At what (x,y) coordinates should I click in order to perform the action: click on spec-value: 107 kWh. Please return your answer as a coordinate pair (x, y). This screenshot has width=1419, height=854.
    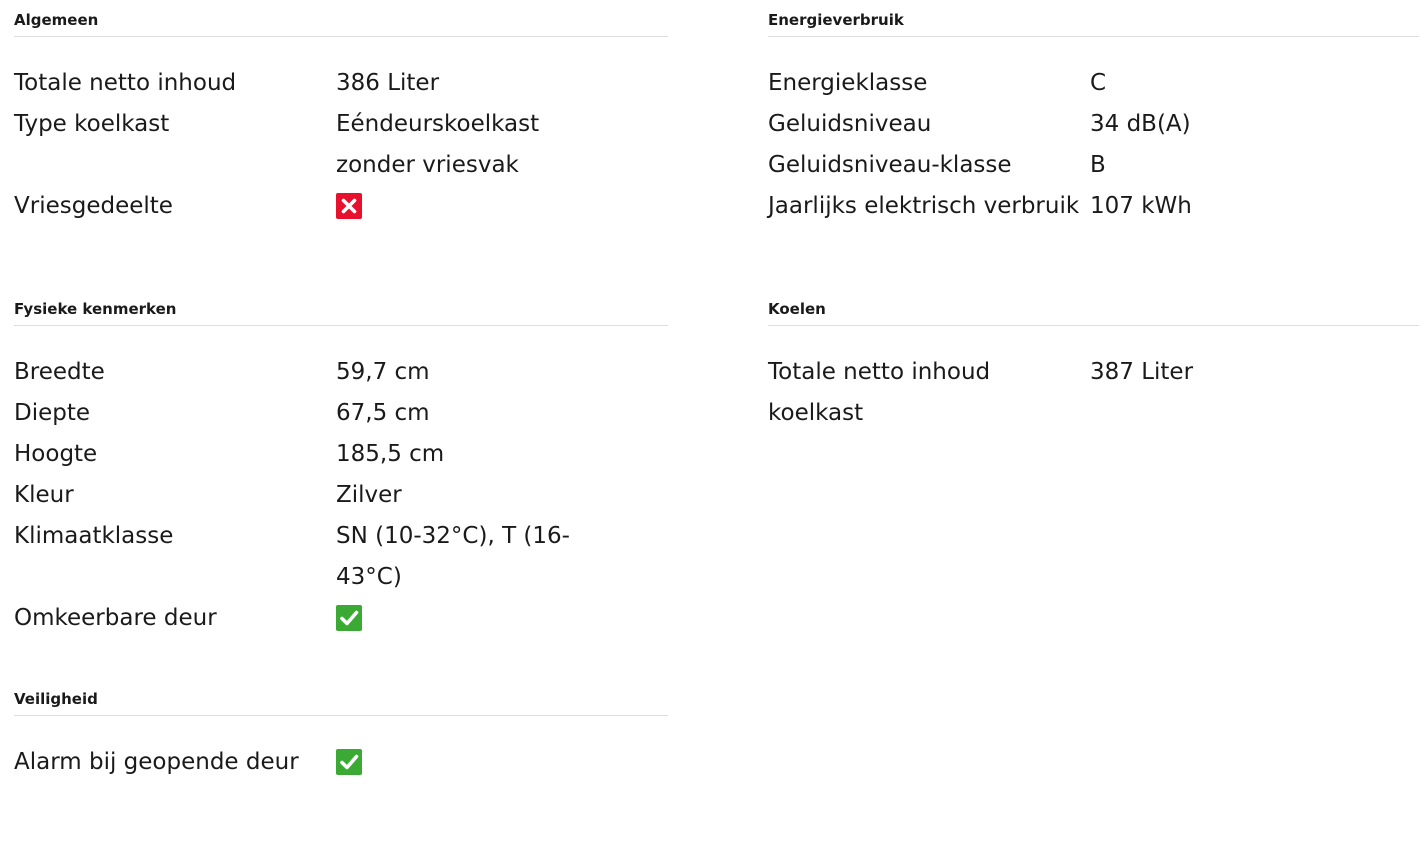
    Looking at the image, I should click on (1141, 206).